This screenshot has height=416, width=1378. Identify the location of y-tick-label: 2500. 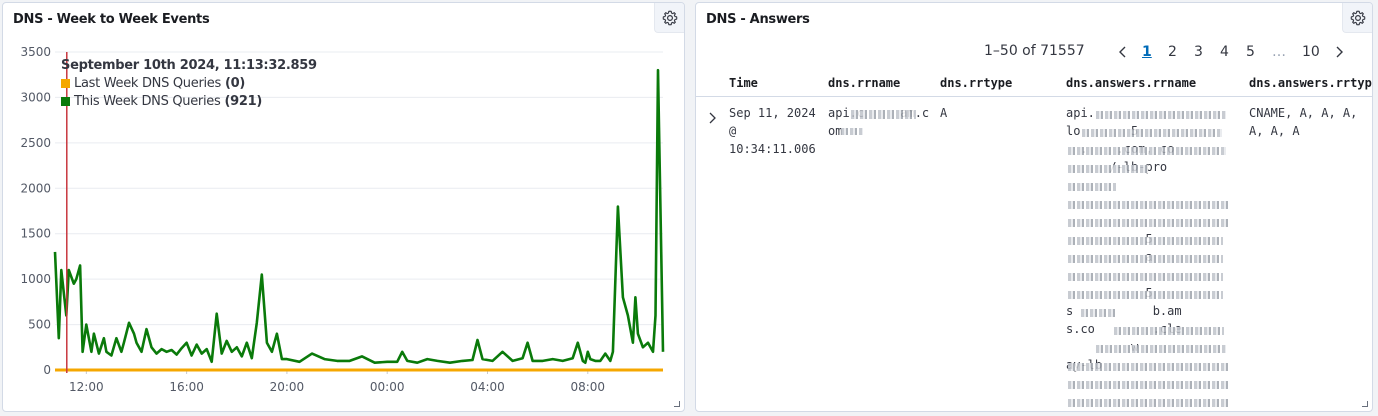
(35, 143).